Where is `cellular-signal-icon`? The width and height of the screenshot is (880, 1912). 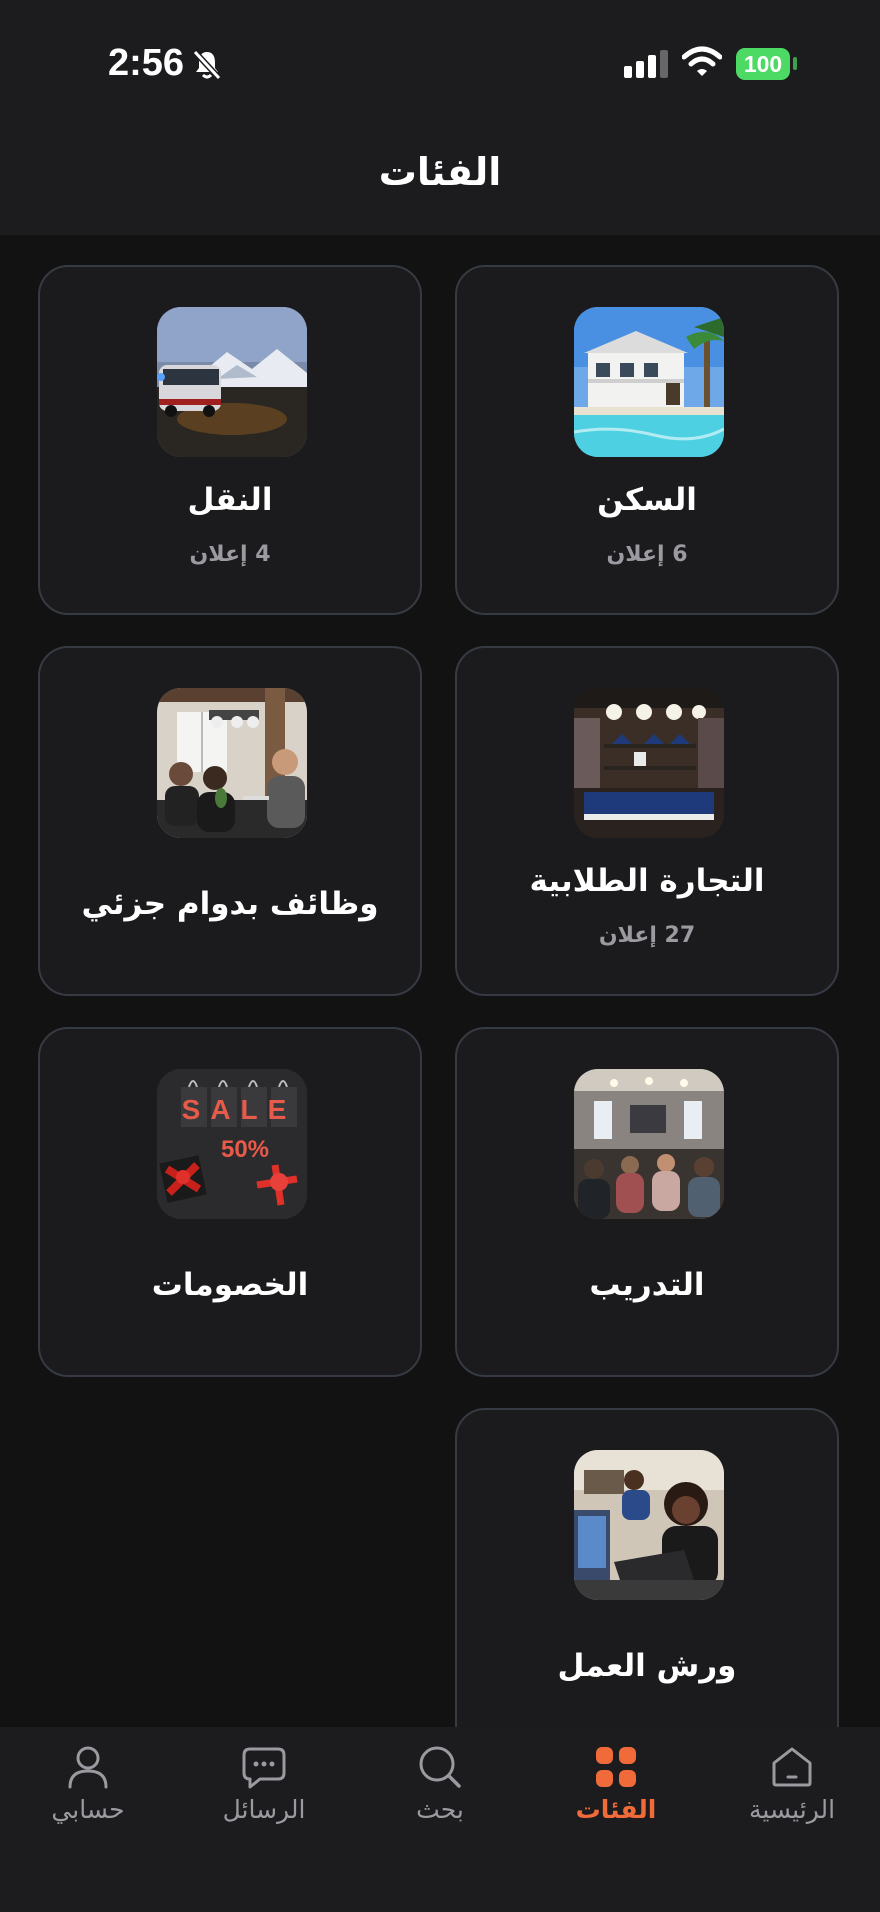 cellular-signal-icon is located at coordinates (647, 66).